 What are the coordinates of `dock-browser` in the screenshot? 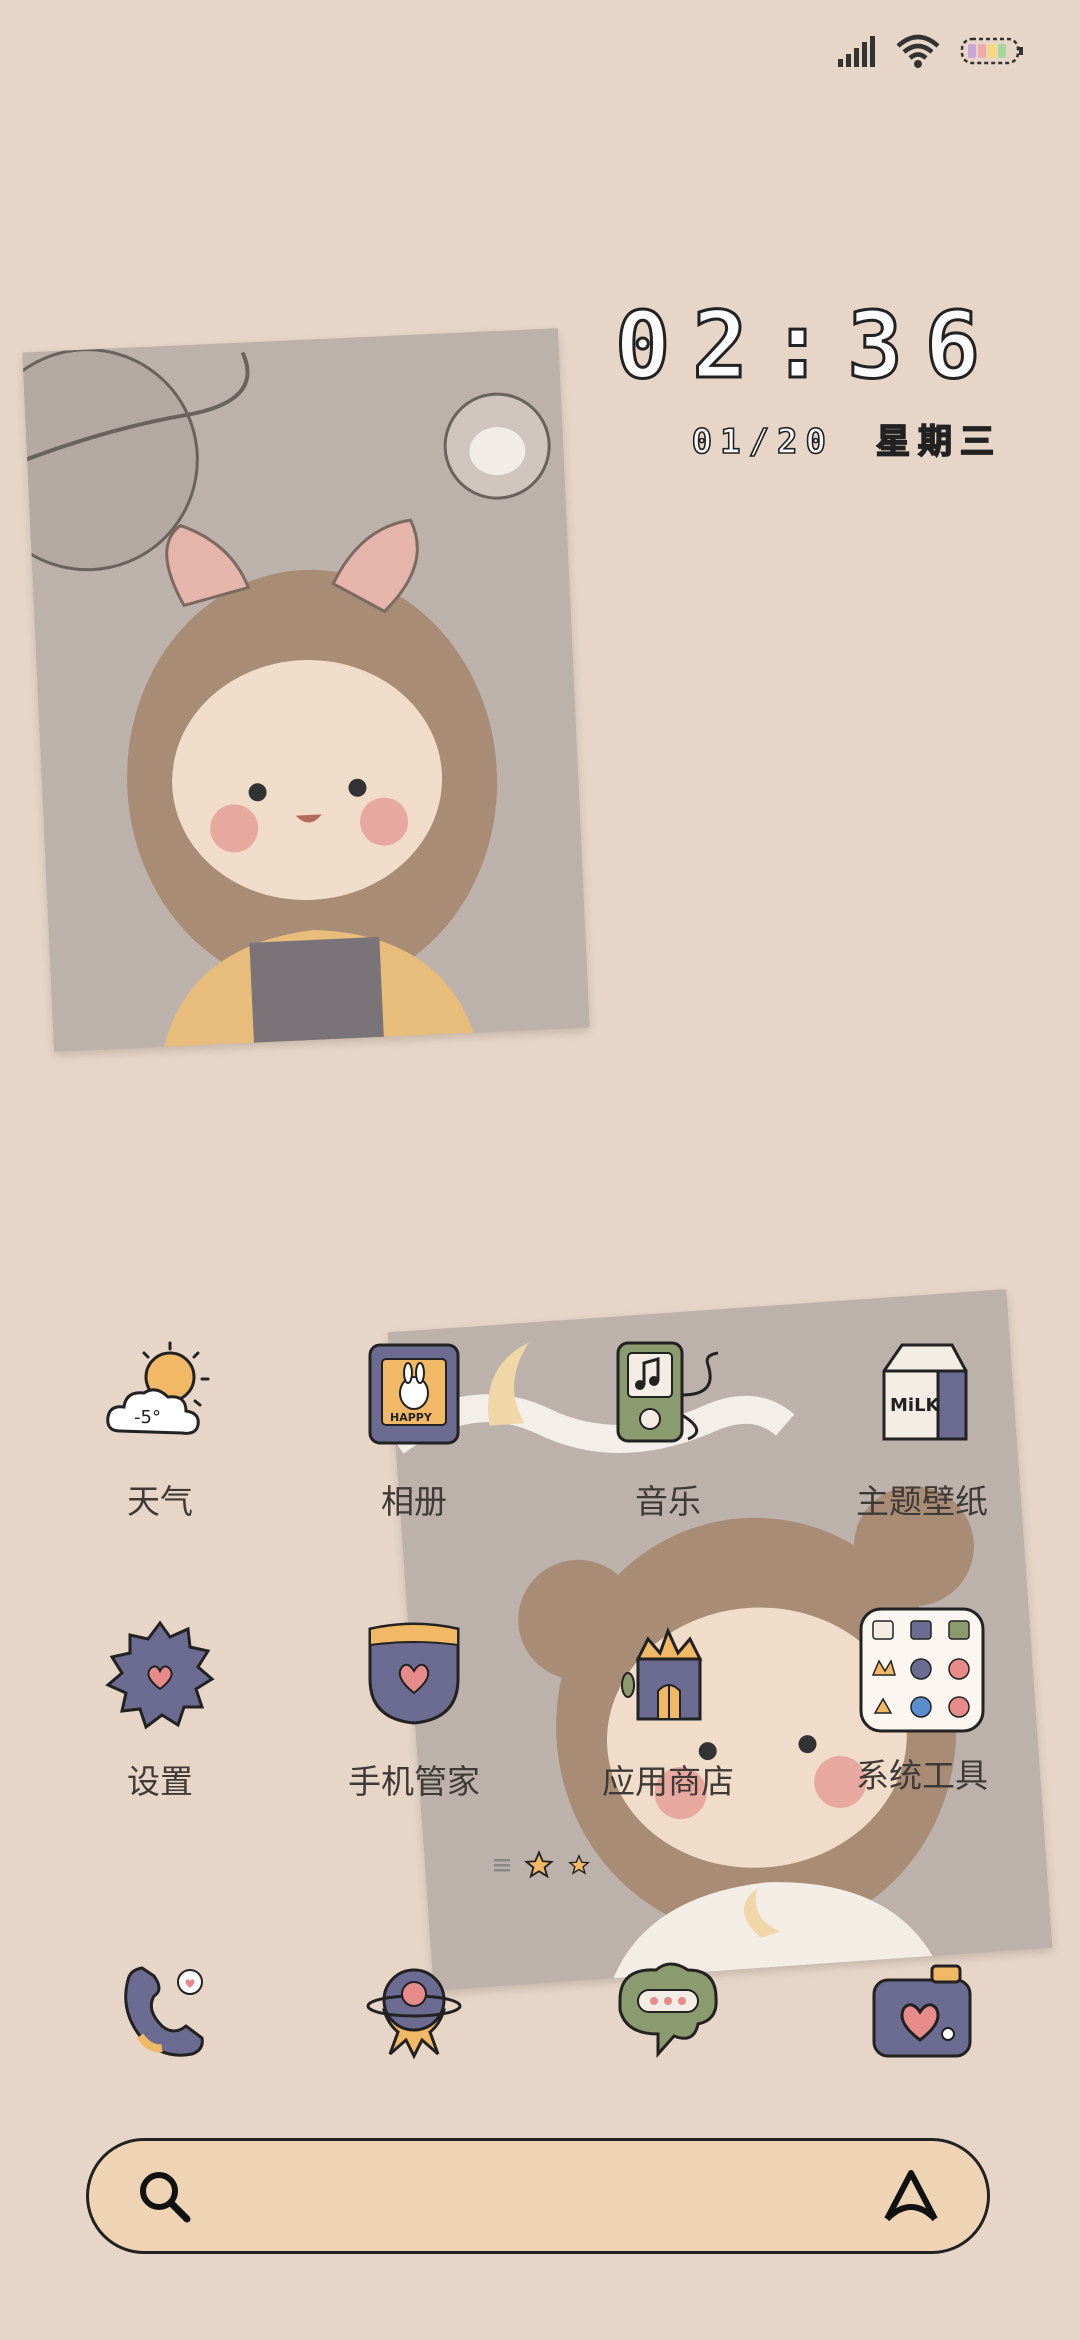 It's located at (414, 2010).